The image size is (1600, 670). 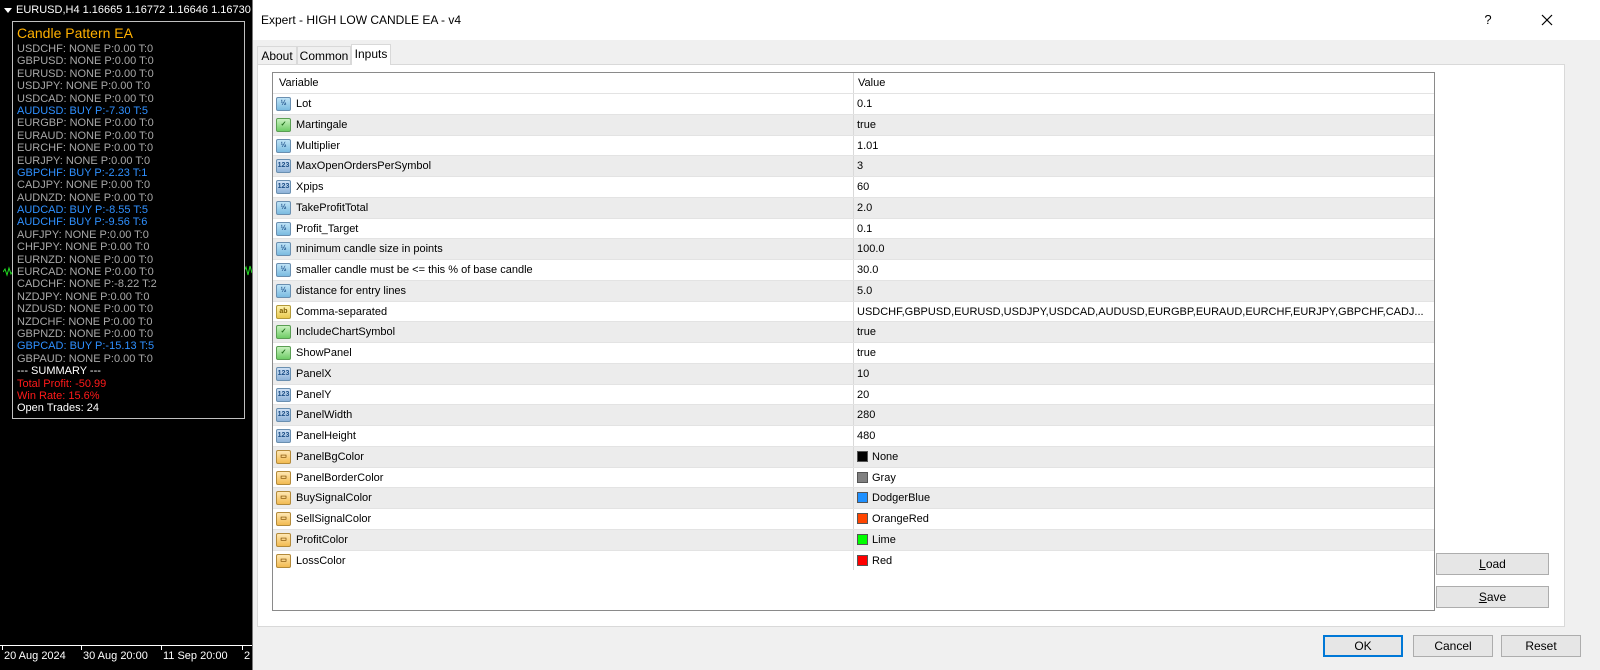 I want to click on table-row: 123 PanelX 10, so click(x=853, y=373).